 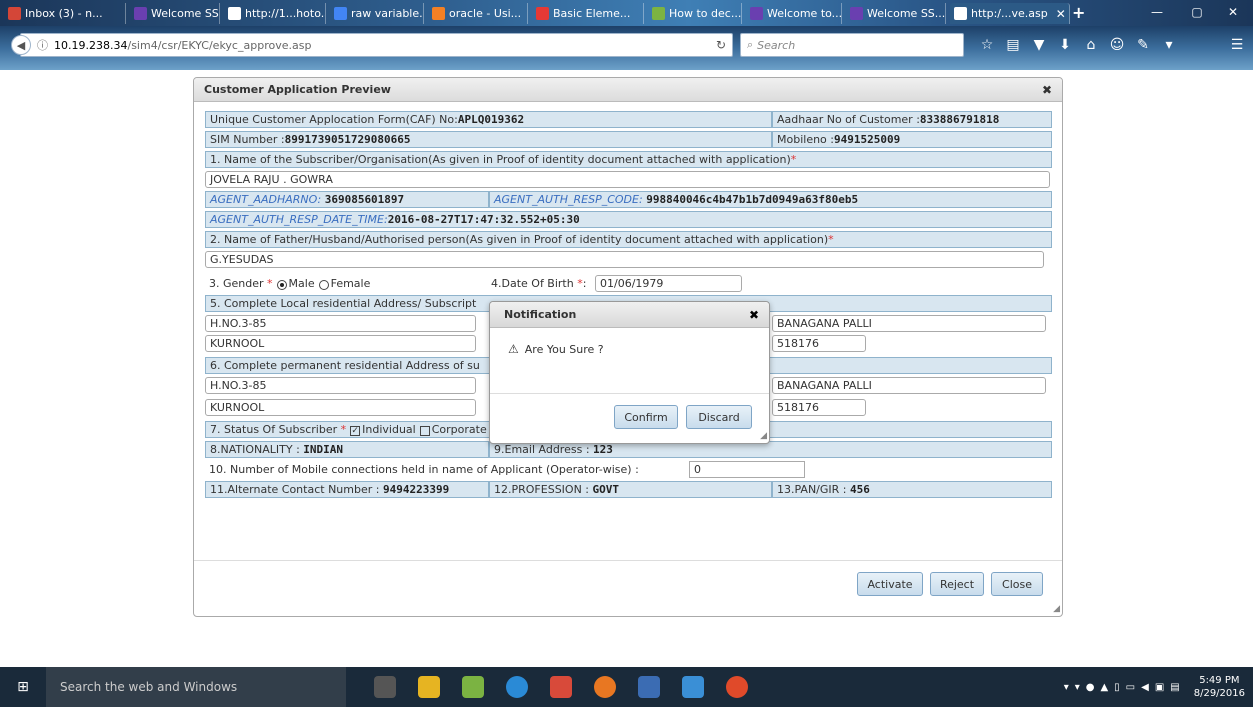 What do you see at coordinates (1125, 687) in the screenshot?
I see `tray-icons: ▾▾●▲▯▭◀▣▤` at bounding box center [1125, 687].